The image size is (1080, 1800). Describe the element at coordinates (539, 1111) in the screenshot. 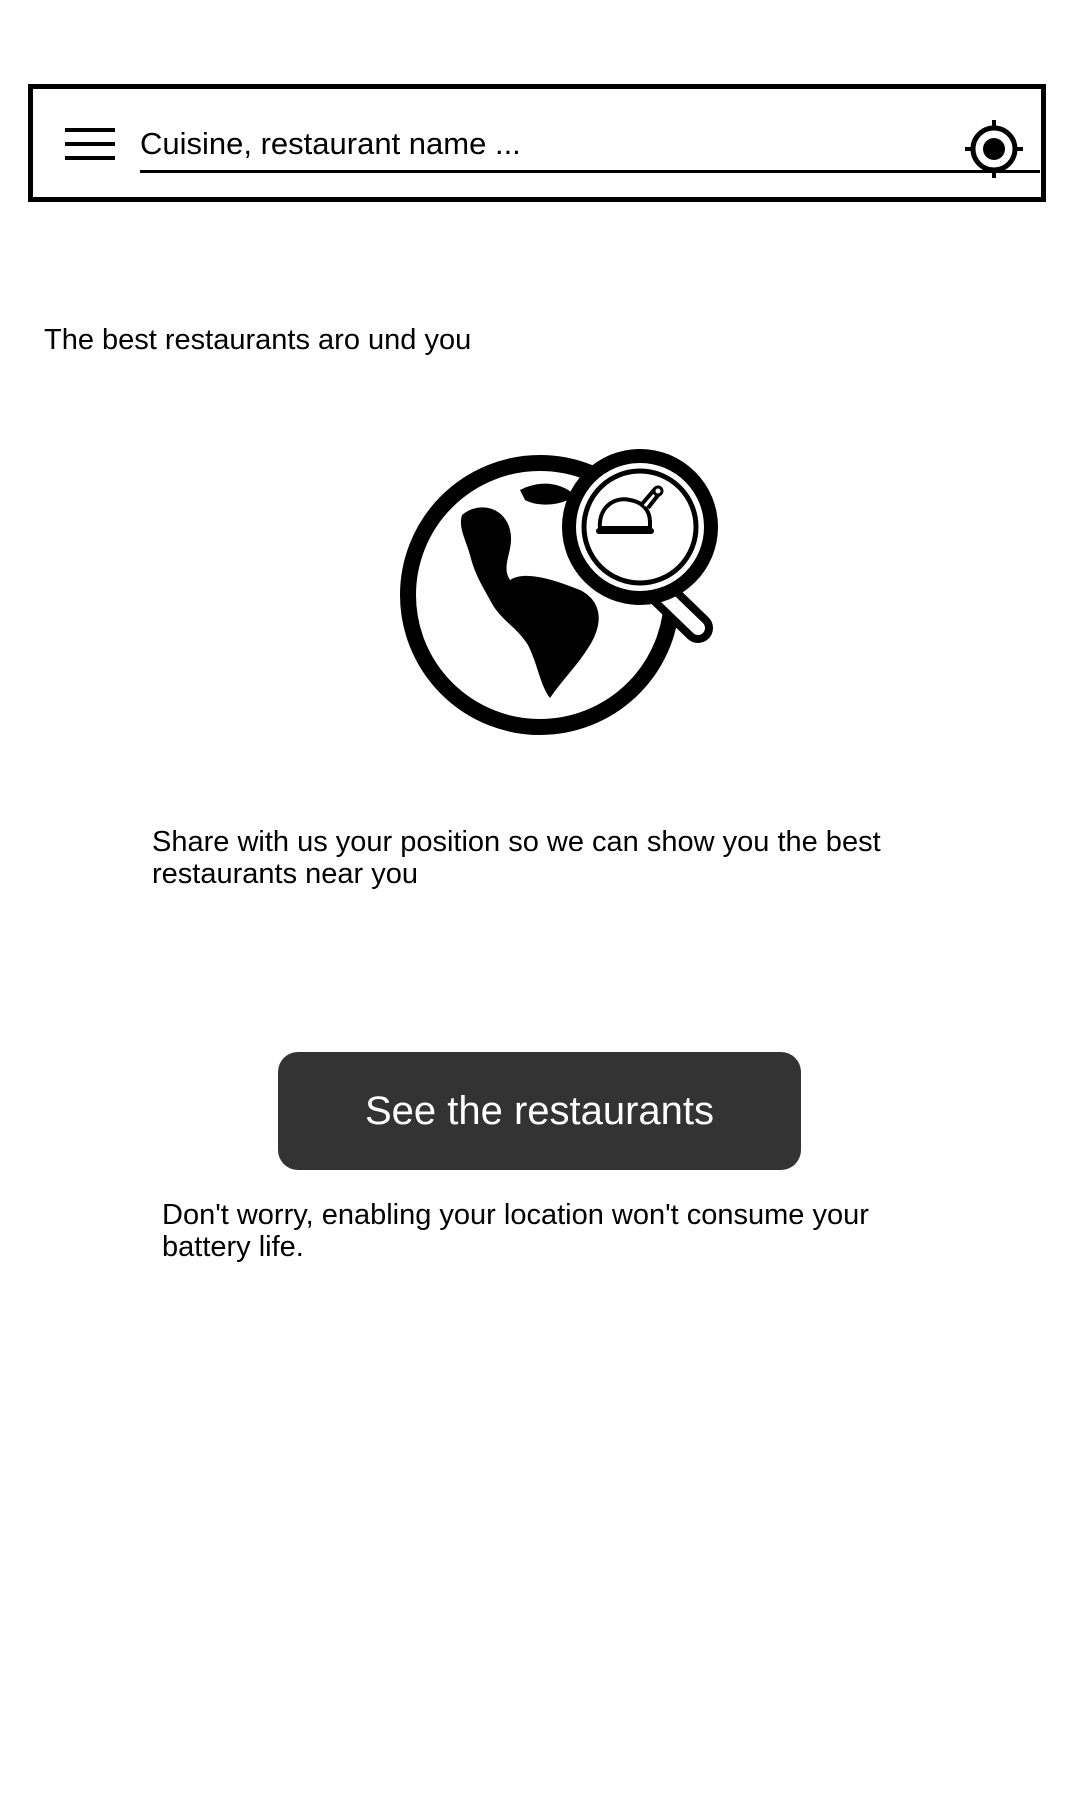

I see `see-restaurants-button: See the restaurants` at that location.